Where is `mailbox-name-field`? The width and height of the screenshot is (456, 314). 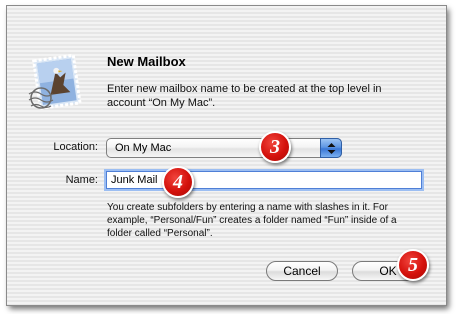
mailbox-name-field is located at coordinates (264, 180).